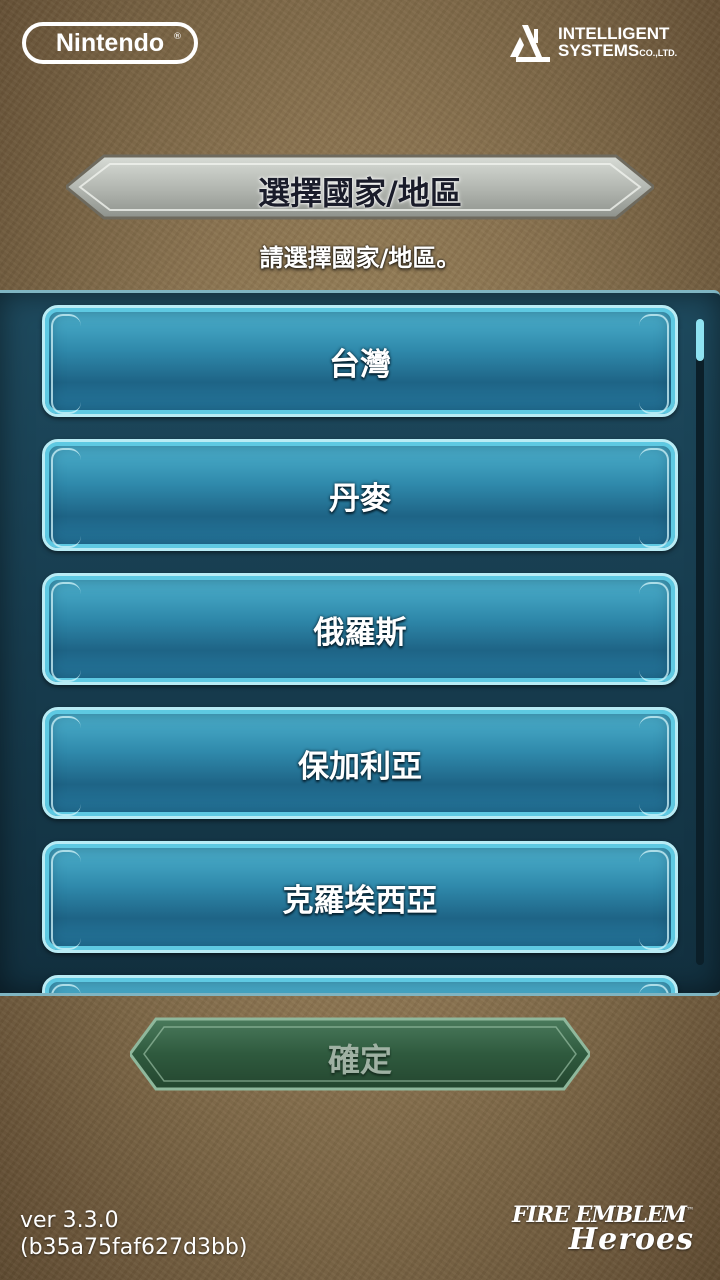  I want to click on fe-logo-tm: ™, so click(690, 1210).